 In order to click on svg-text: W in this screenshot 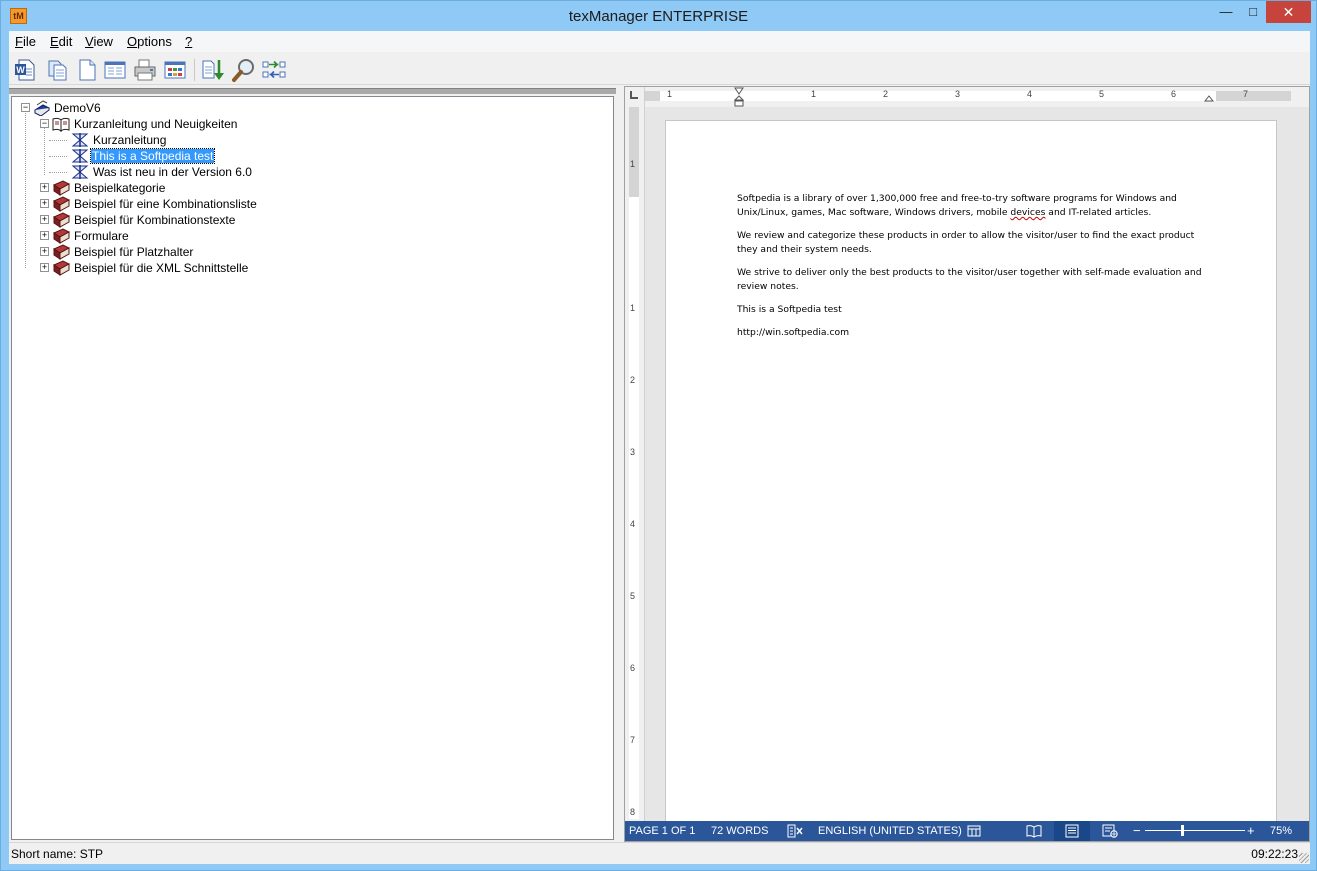, I will do `click(20, 70)`.